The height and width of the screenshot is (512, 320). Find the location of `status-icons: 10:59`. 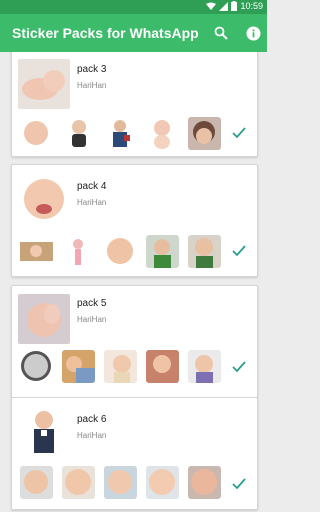

status-icons: 10:59 is located at coordinates (234, 6).